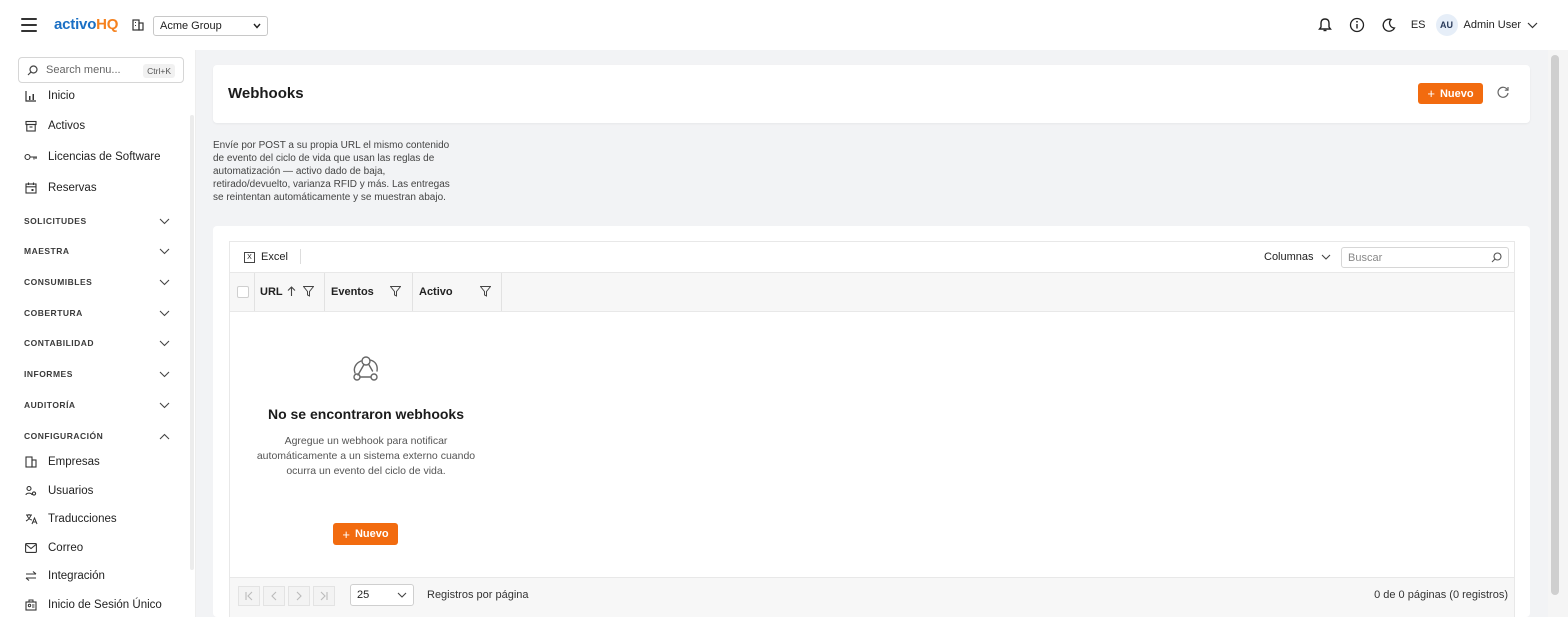  What do you see at coordinates (1357, 25) in the screenshot?
I see `info-icon` at bounding box center [1357, 25].